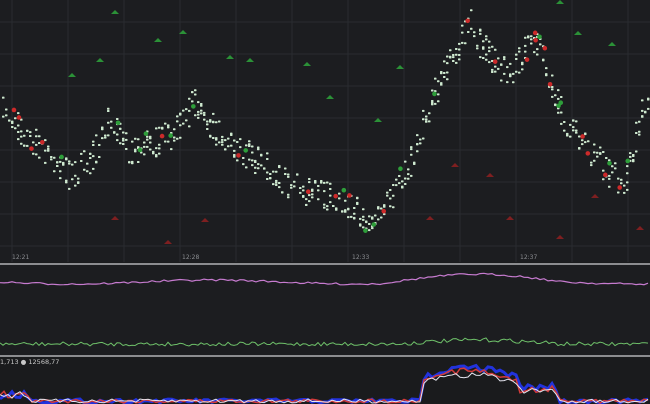  What do you see at coordinates (324, 279) in the screenshot?
I see `indicator-1-line` at bounding box center [324, 279].